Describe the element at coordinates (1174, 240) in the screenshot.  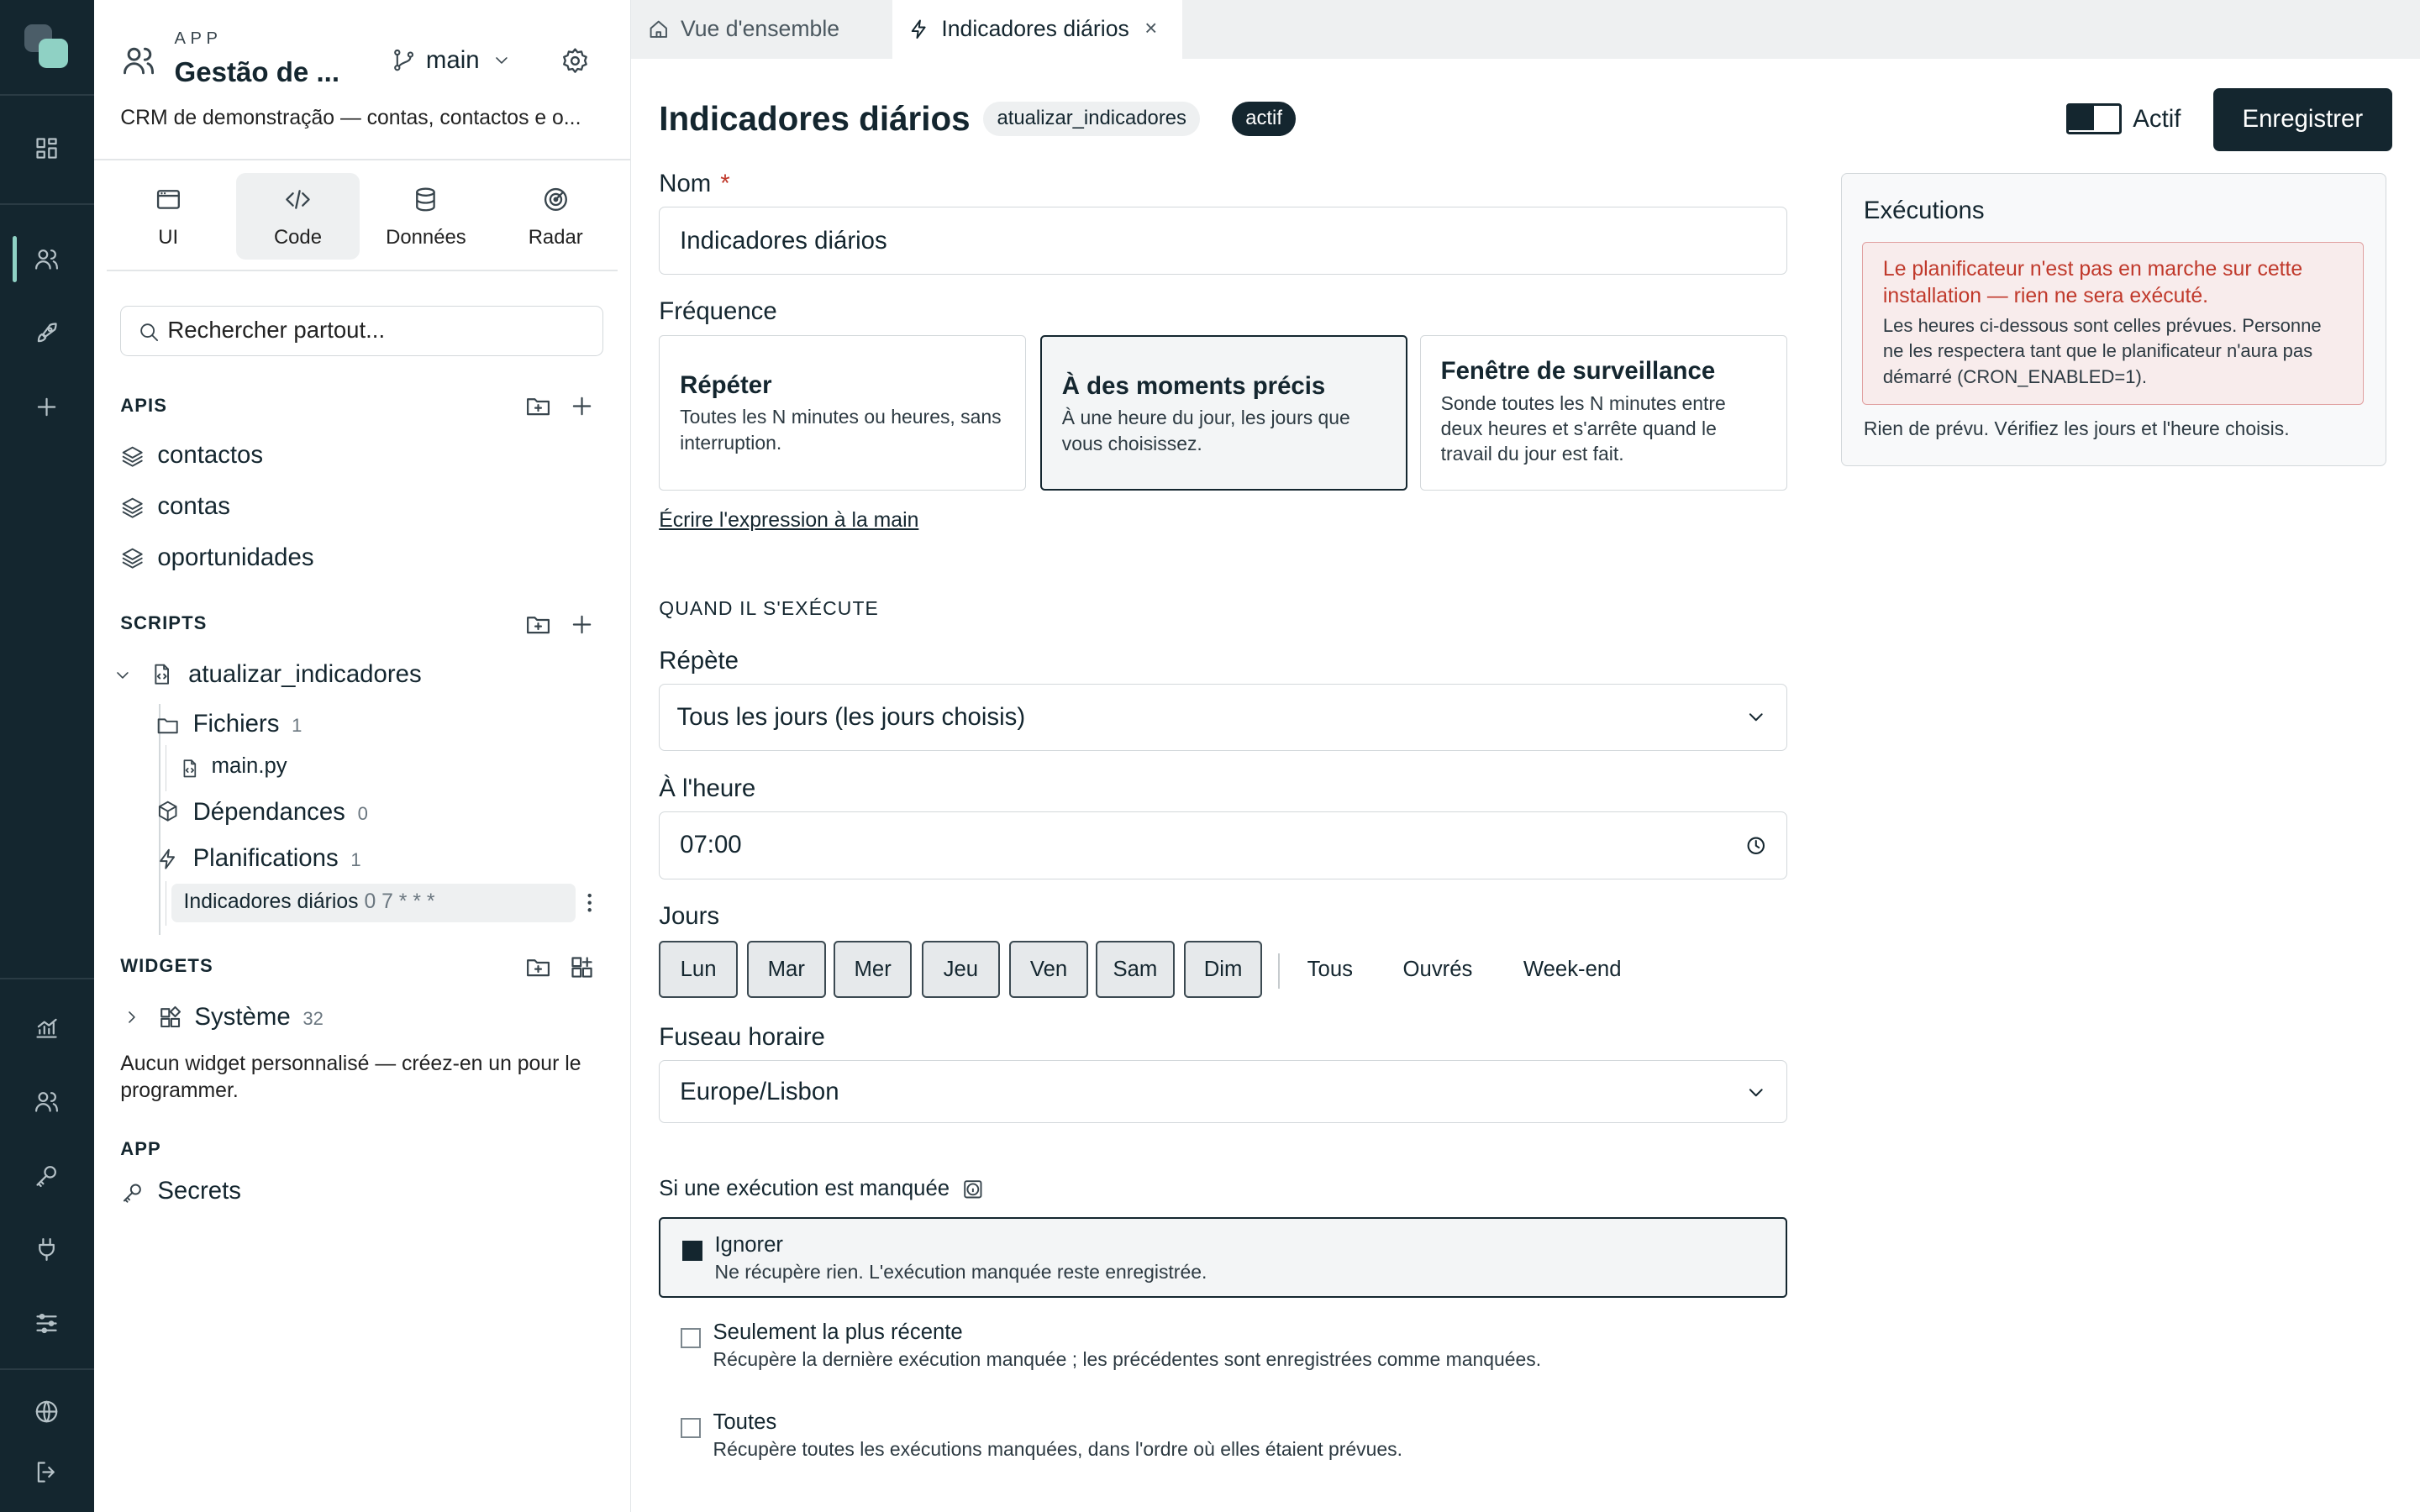
I see `name-input` at that location.